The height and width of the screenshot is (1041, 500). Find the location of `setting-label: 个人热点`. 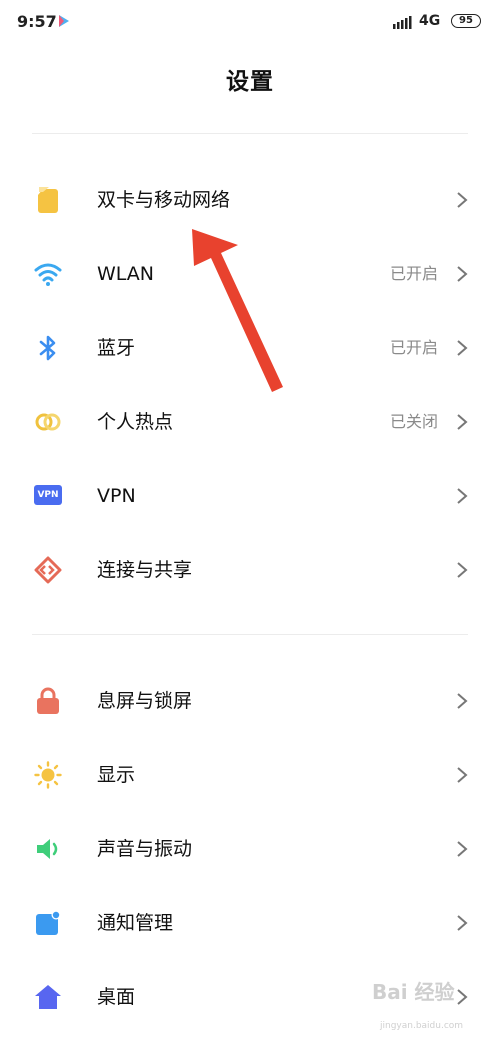

setting-label: 个人热点 is located at coordinates (135, 422).